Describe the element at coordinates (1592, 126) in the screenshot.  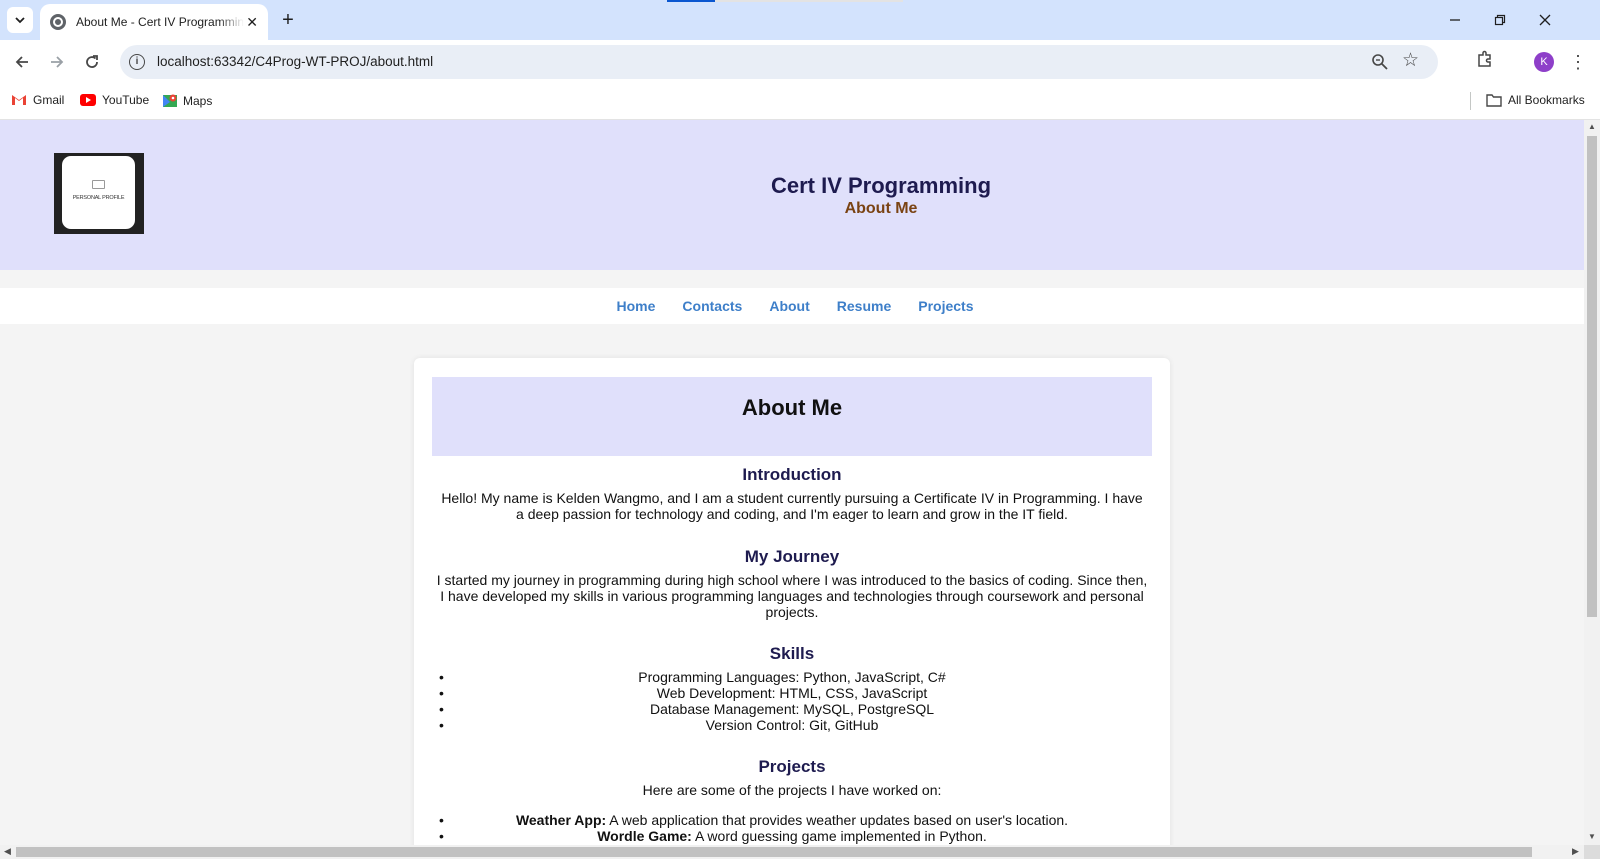
I see `scroll-up-icon: ▲` at that location.